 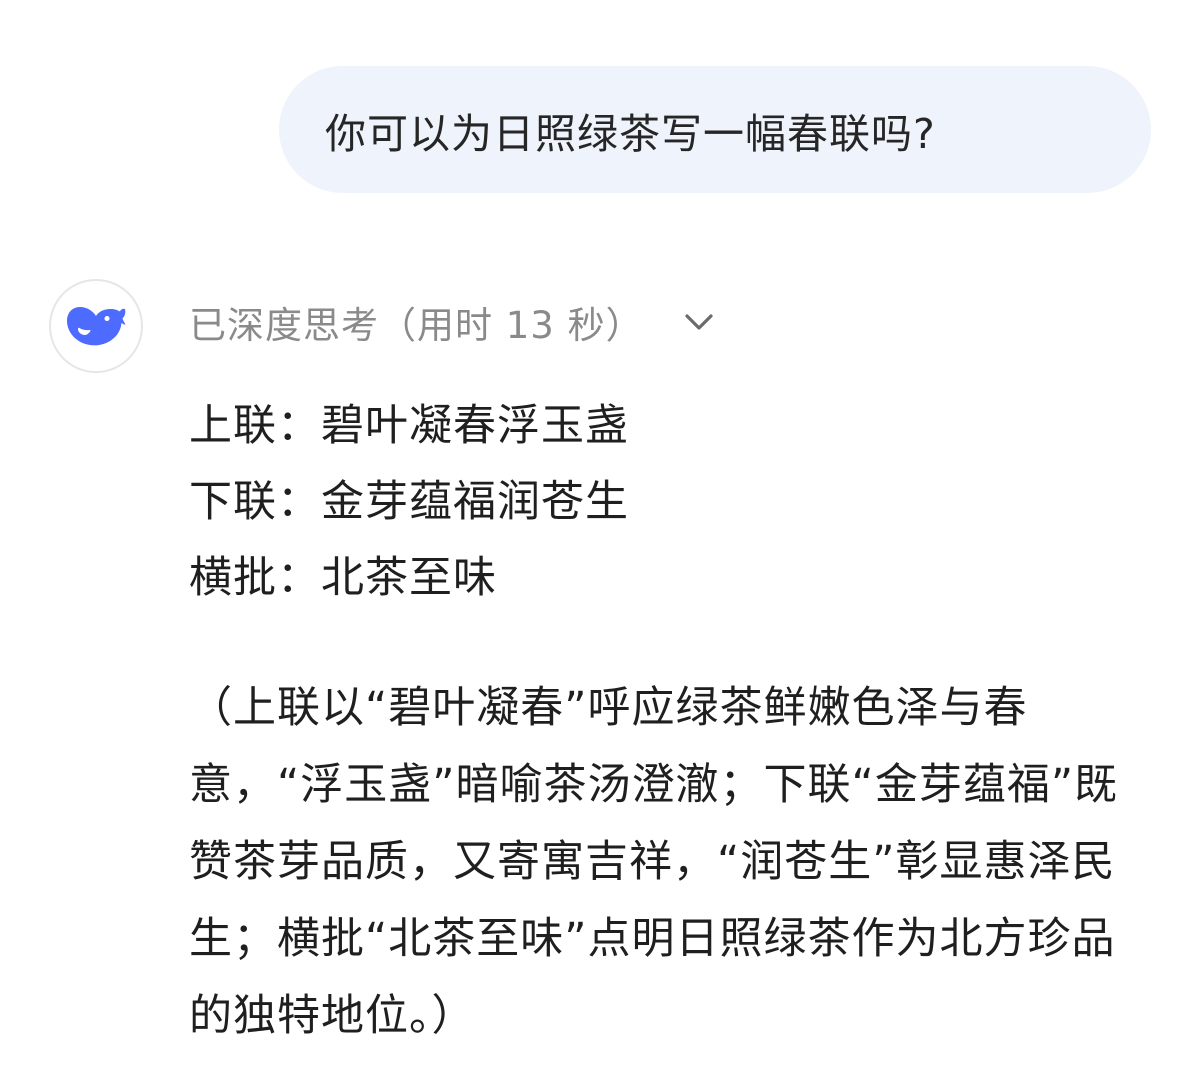 What do you see at coordinates (416, 325) in the screenshot?
I see `thinking-label: 已深度思考（用时 13 秒）` at bounding box center [416, 325].